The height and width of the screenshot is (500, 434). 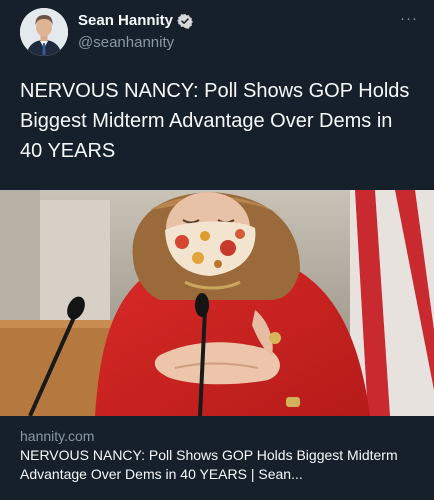 I want to click on avatar-image, so click(x=44, y=32).